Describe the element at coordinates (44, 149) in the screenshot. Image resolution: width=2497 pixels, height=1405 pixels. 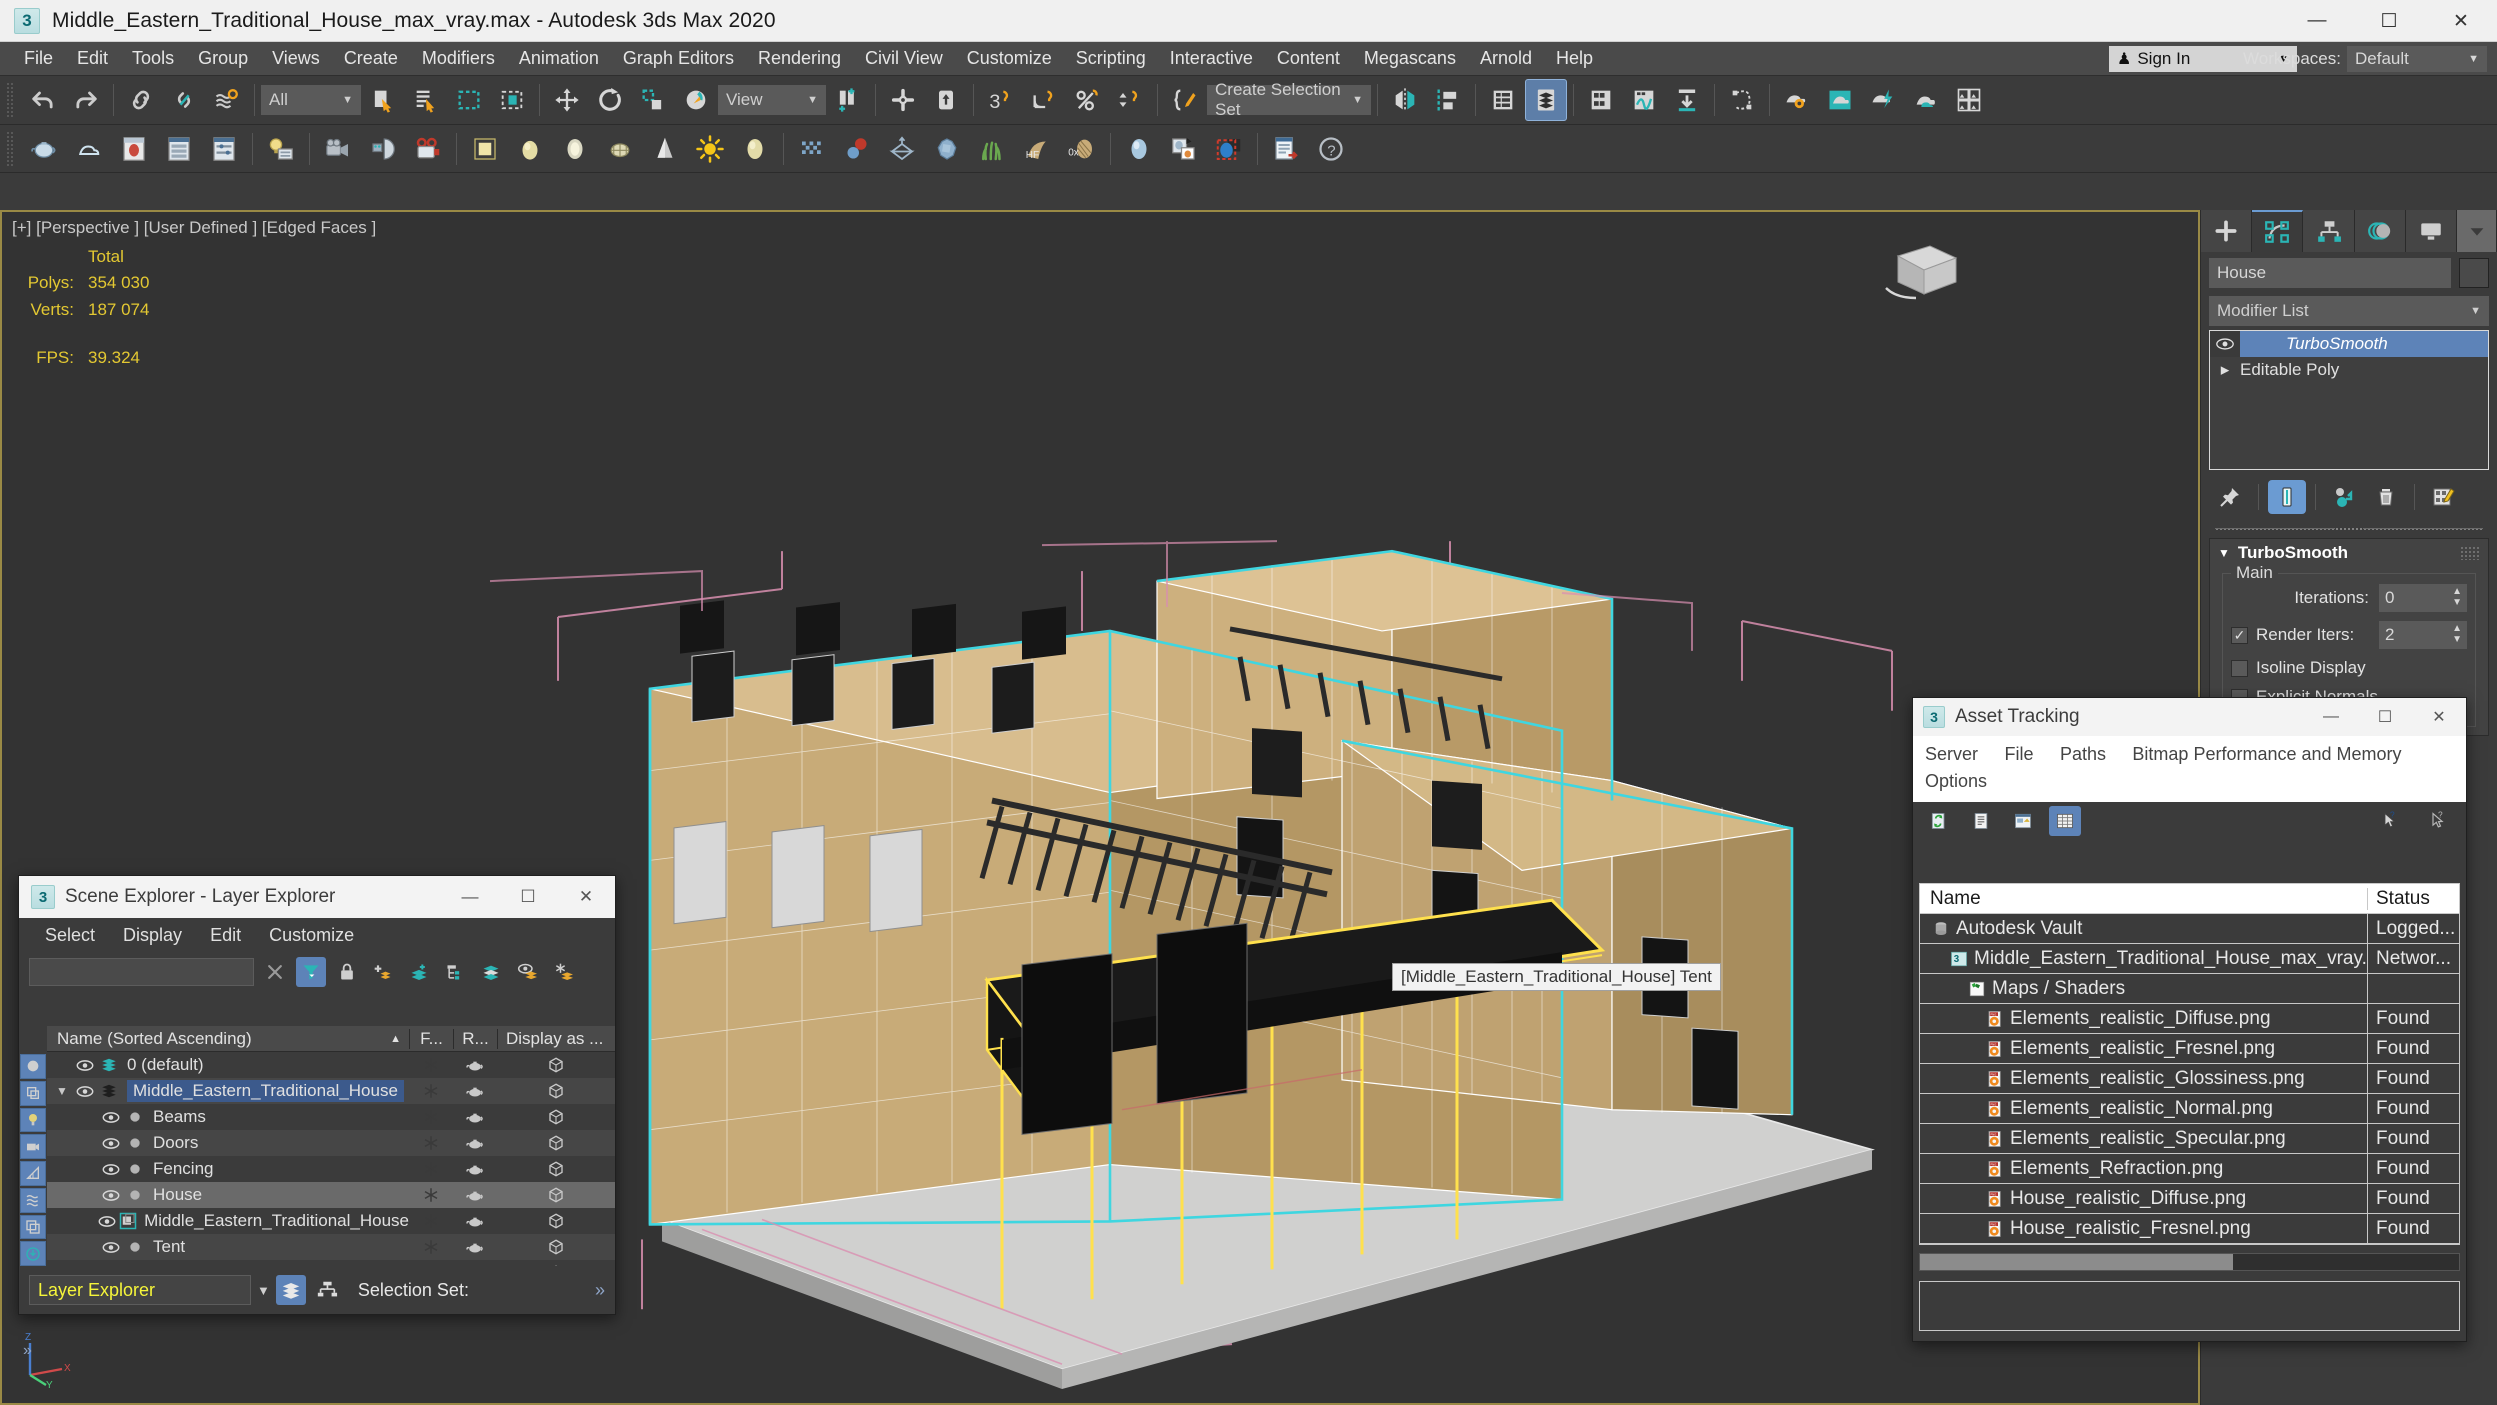
I see `teapot-blue-icon` at that location.